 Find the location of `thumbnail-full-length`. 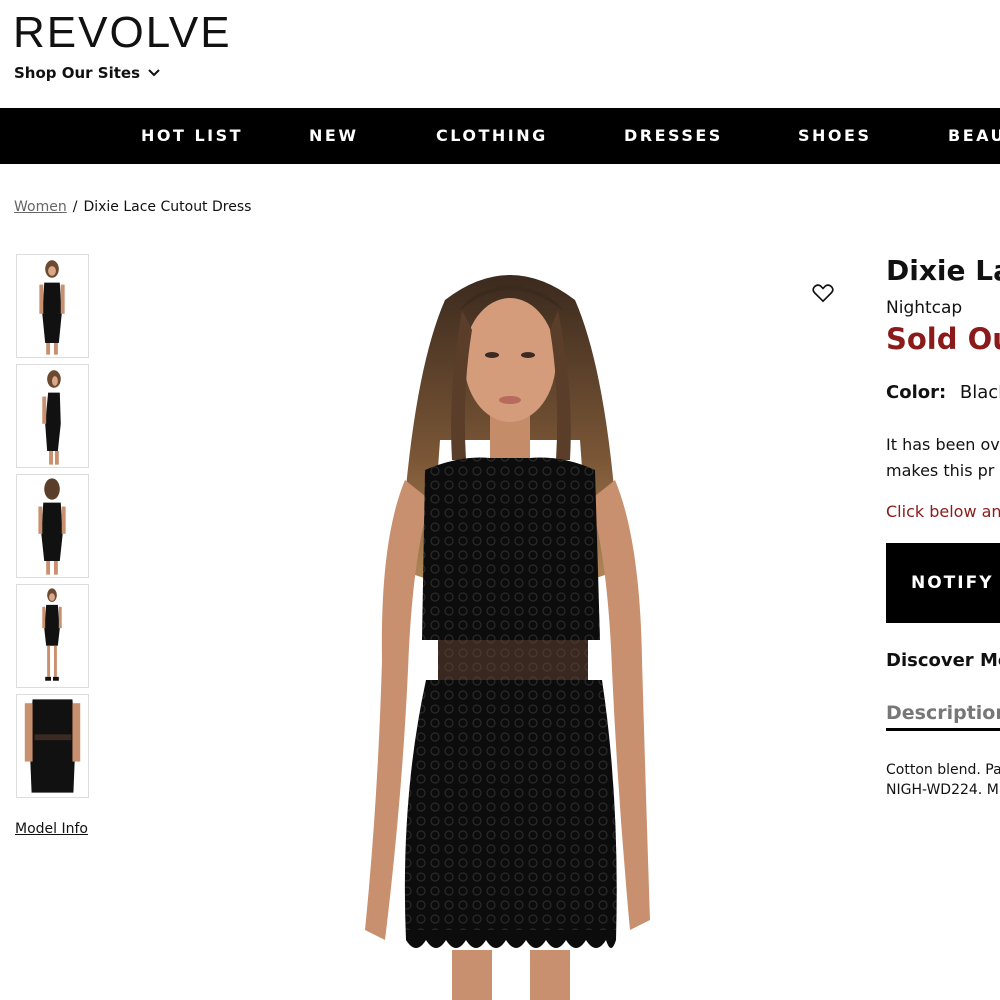

thumbnail-full-length is located at coordinates (52, 636).